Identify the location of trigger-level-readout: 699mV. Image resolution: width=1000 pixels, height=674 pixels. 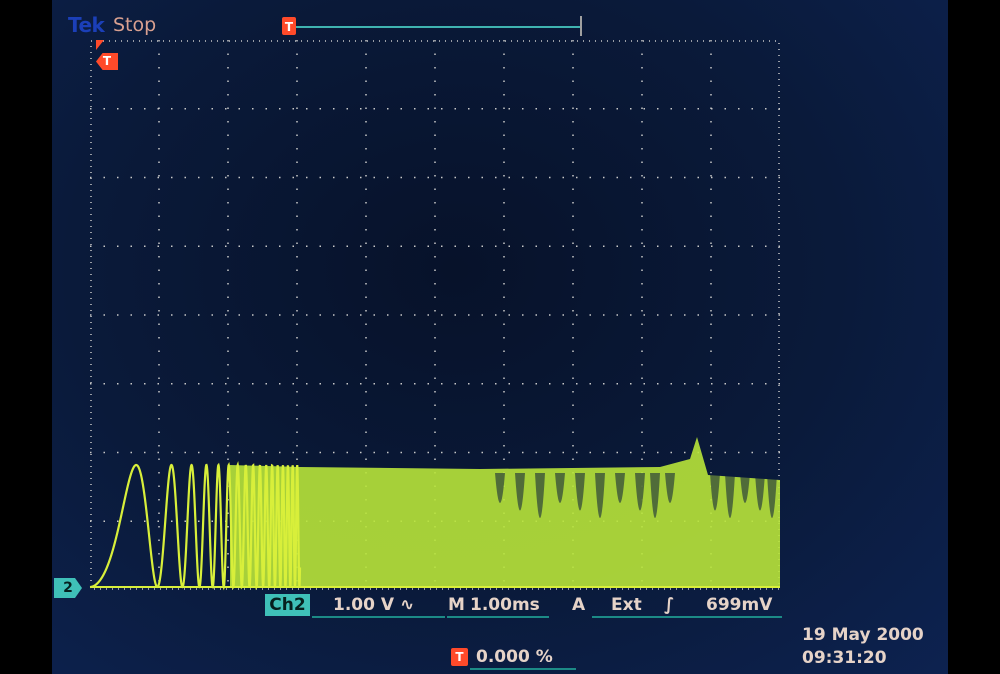
(739, 605).